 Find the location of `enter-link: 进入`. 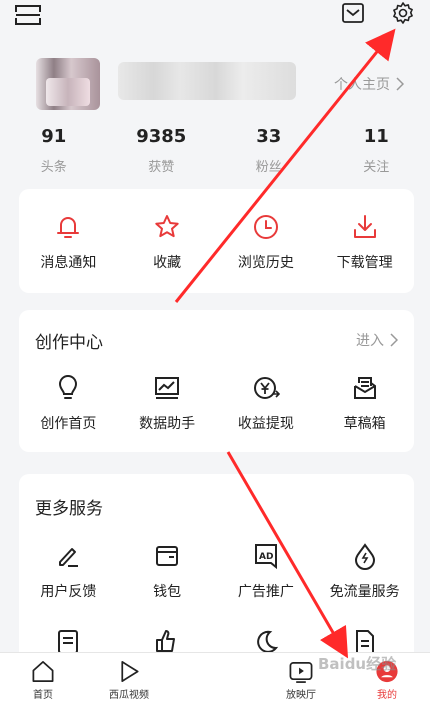

enter-link: 进入 is located at coordinates (377, 340).